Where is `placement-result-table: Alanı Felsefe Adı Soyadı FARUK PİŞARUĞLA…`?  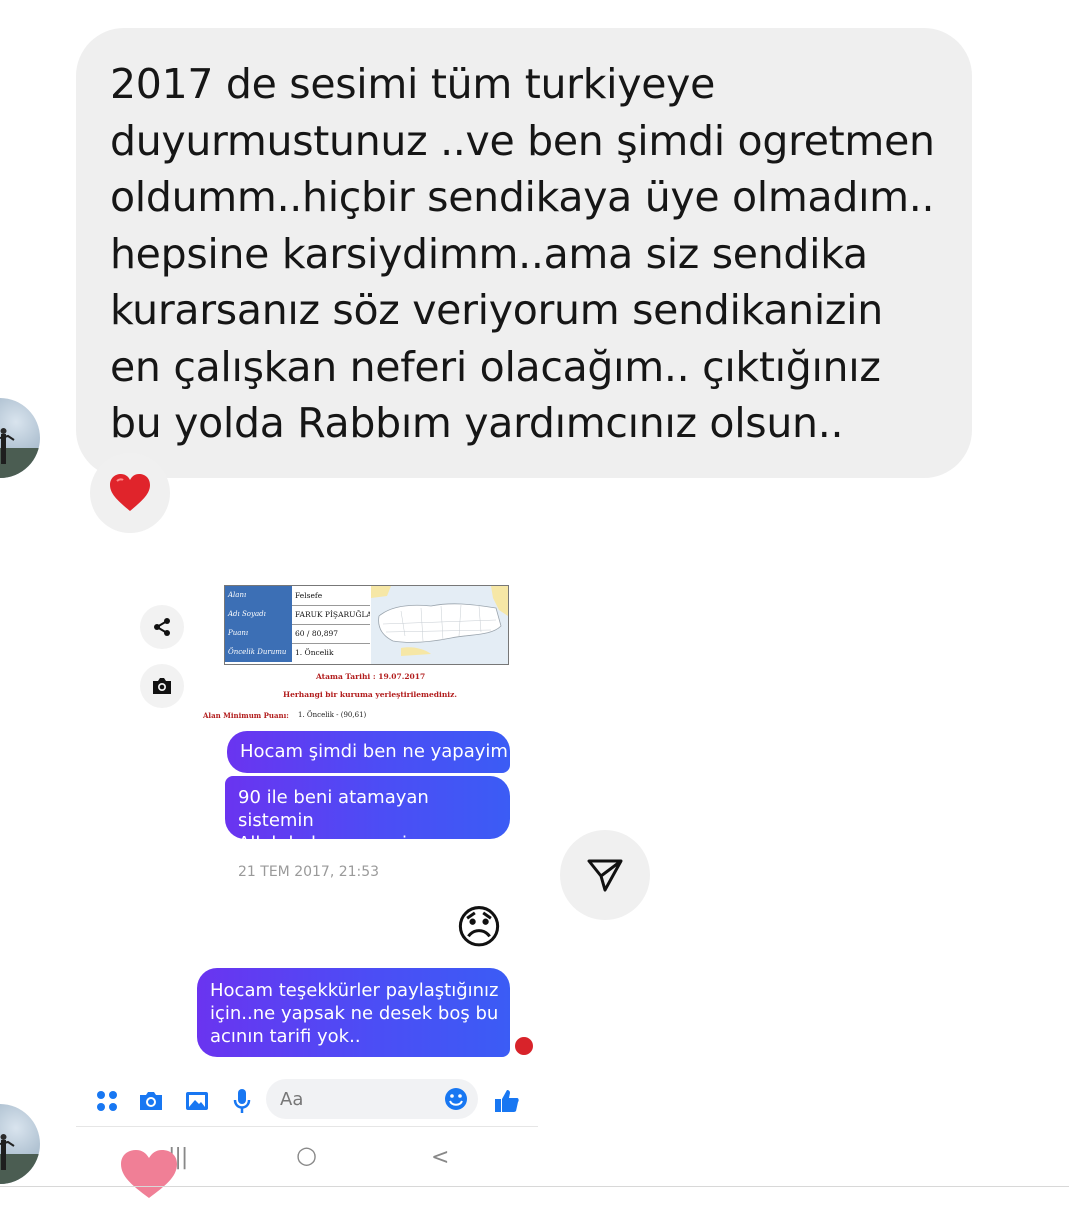 placement-result-table: Alanı Felsefe Adı Soyadı FARUK PİŞARUĞLA… is located at coordinates (366, 625).